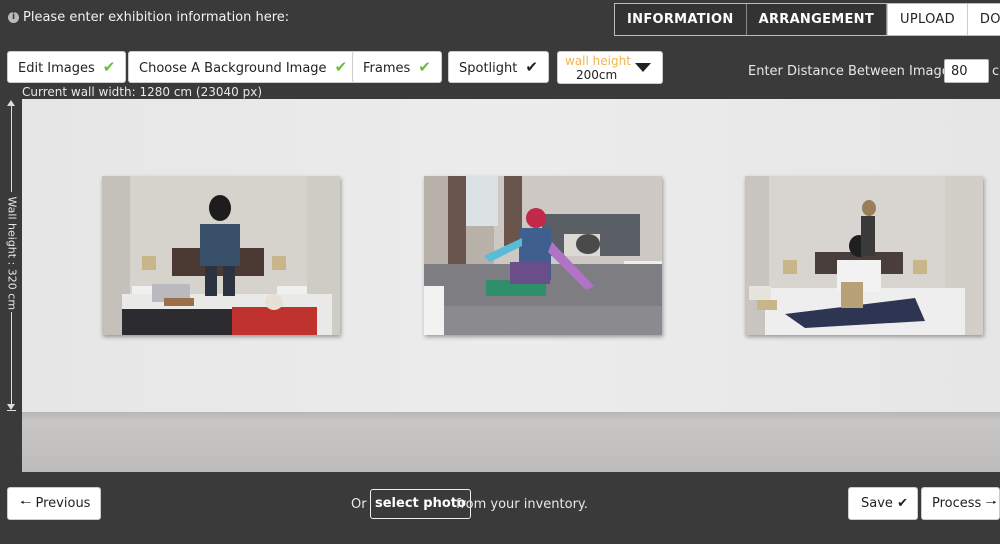 The width and height of the screenshot is (1000, 544). I want to click on tab-upload: UPLOAD, so click(927, 19).